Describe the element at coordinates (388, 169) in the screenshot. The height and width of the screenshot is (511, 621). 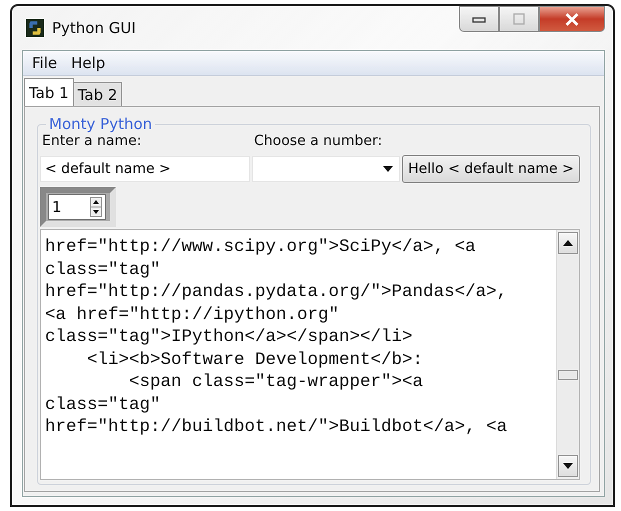
I see `dropdown-arrow-icon` at that location.